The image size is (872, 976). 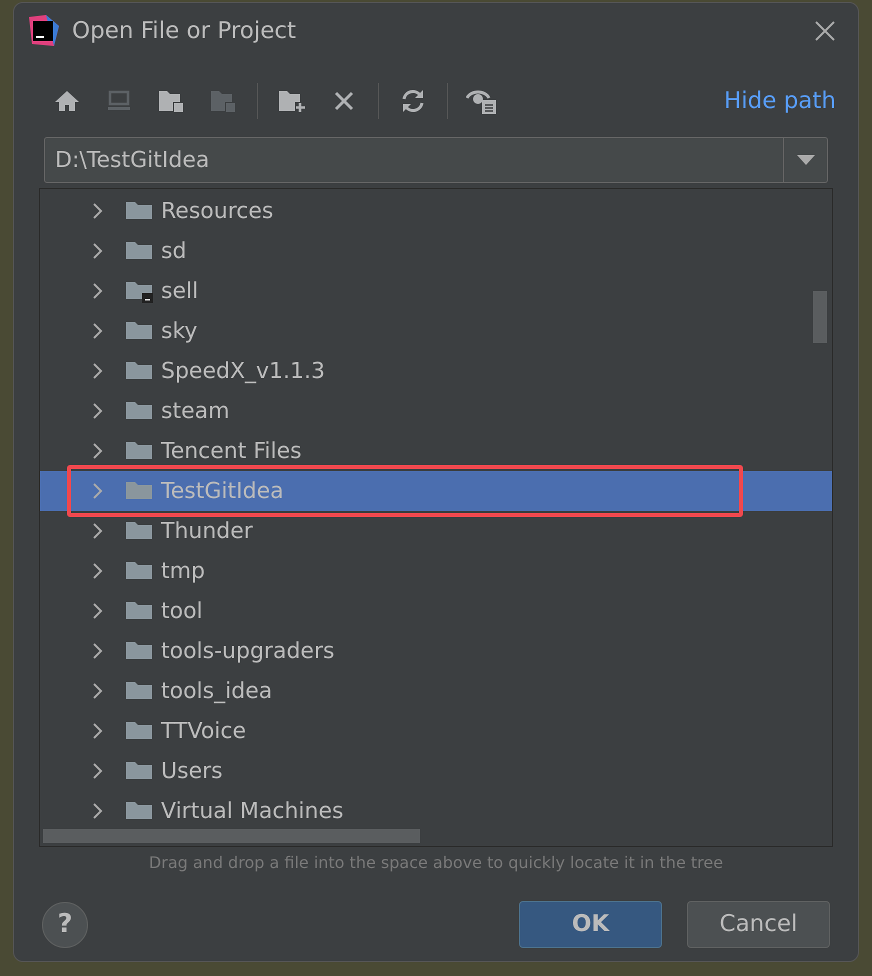 What do you see at coordinates (252, 812) in the screenshot?
I see `folder-name: Virtual Machines` at bounding box center [252, 812].